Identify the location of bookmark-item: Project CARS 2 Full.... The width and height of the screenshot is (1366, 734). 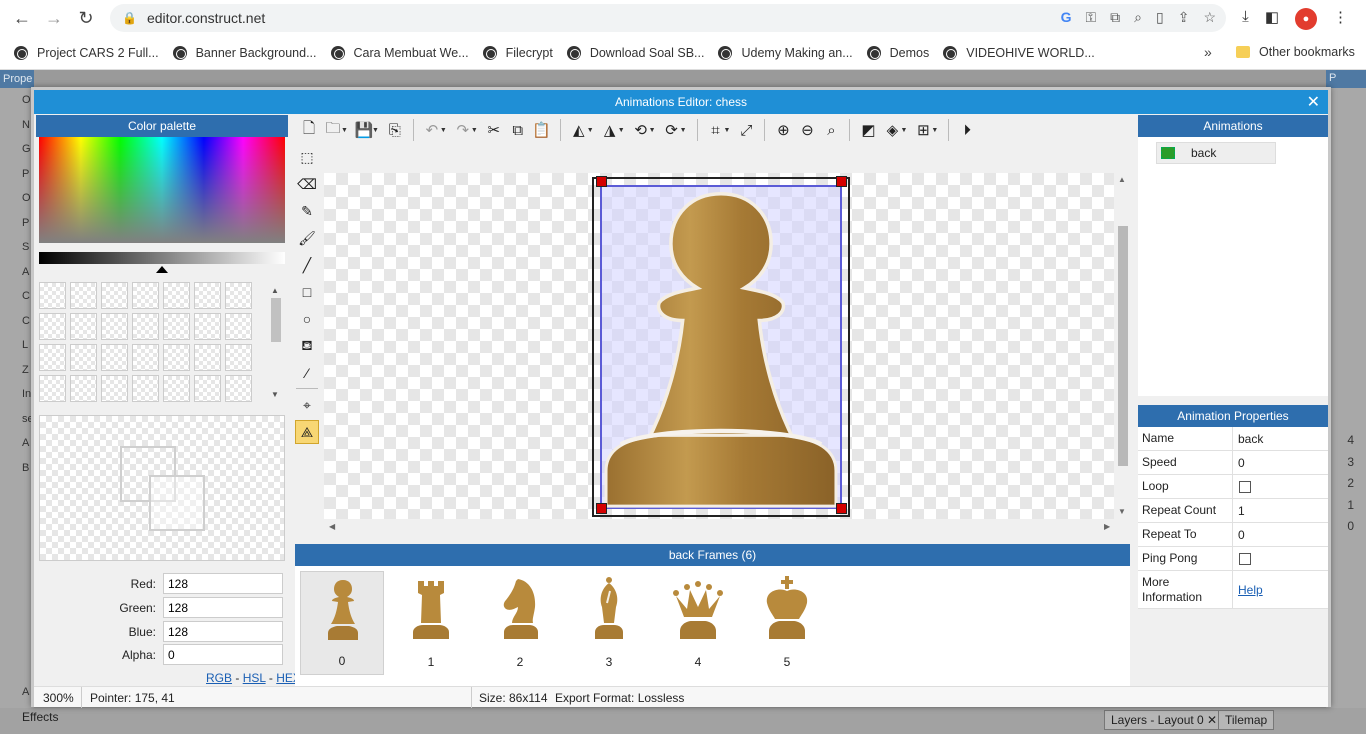
(86, 52).